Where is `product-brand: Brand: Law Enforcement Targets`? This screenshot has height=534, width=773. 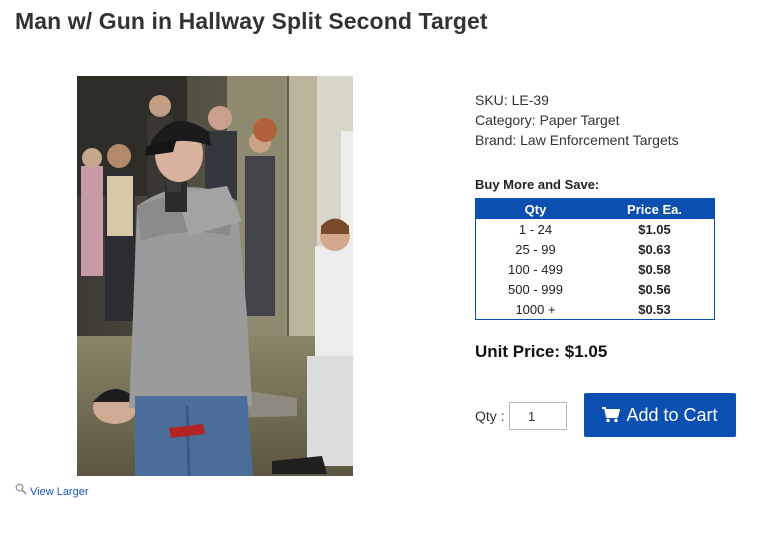
product-brand: Brand: Law Enforcement Targets is located at coordinates (577, 140).